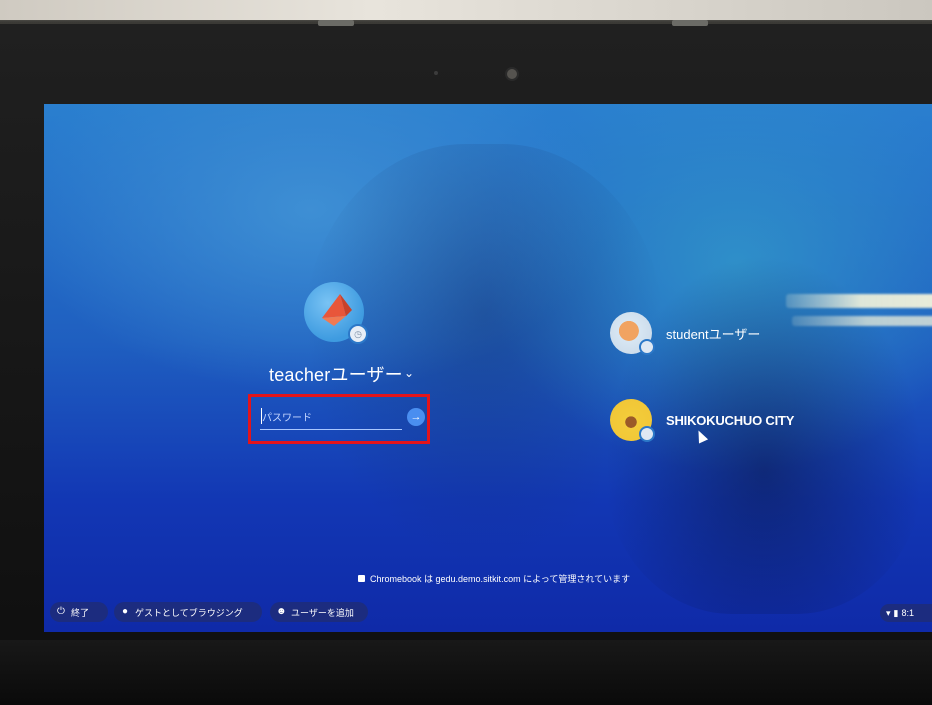  What do you see at coordinates (888, 612) in the screenshot?
I see `wifi-icon: ▾` at bounding box center [888, 612].